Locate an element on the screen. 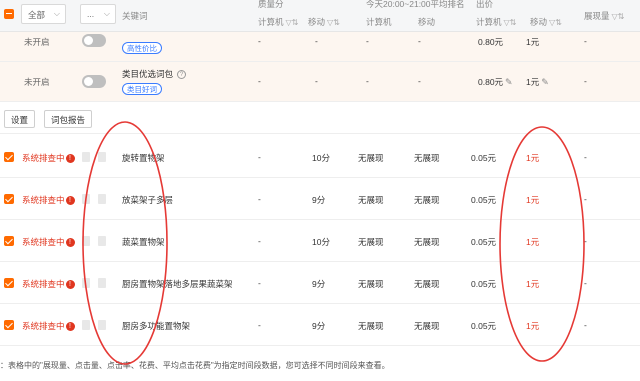 The width and height of the screenshot is (640, 381). category-status: 未开启 is located at coordinates (37, 82).